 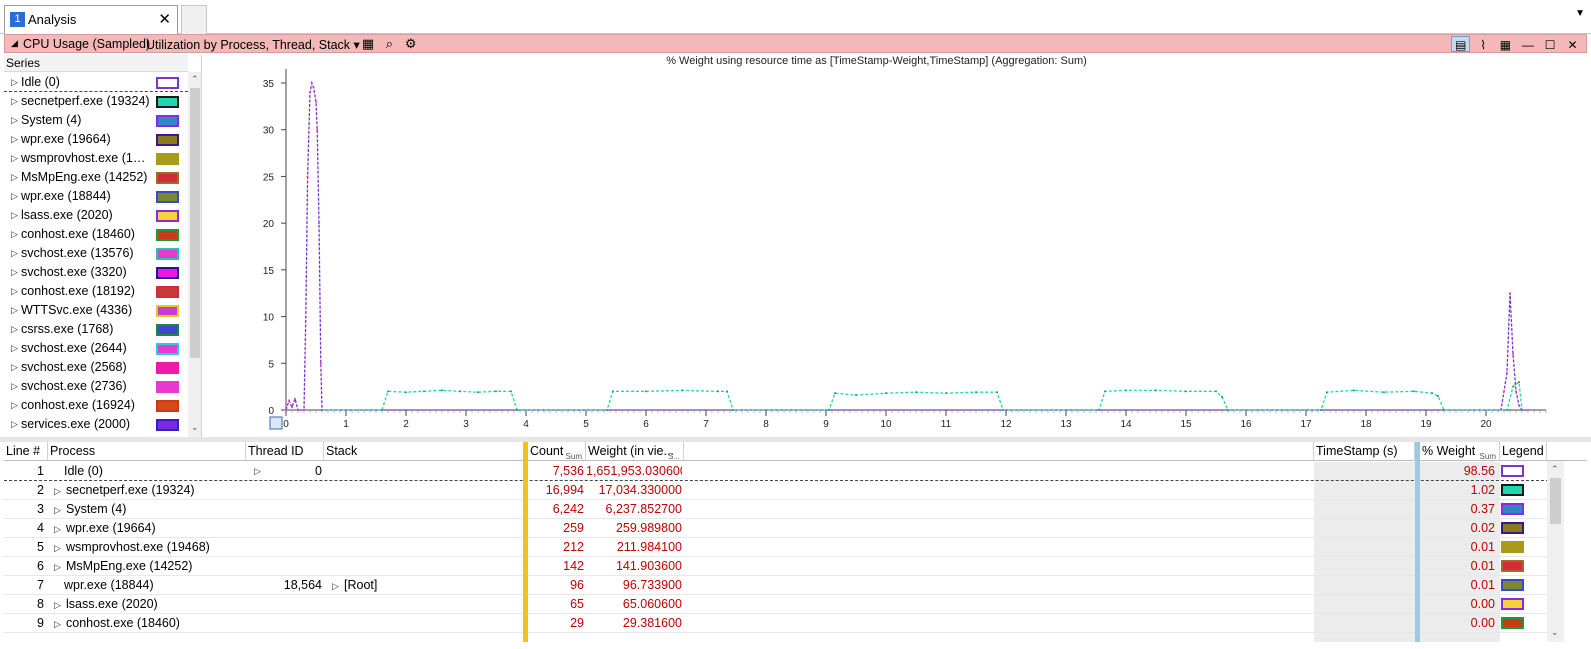 I want to click on series-item: ▷ wpr.exe (18844), so click(x=96, y=196).